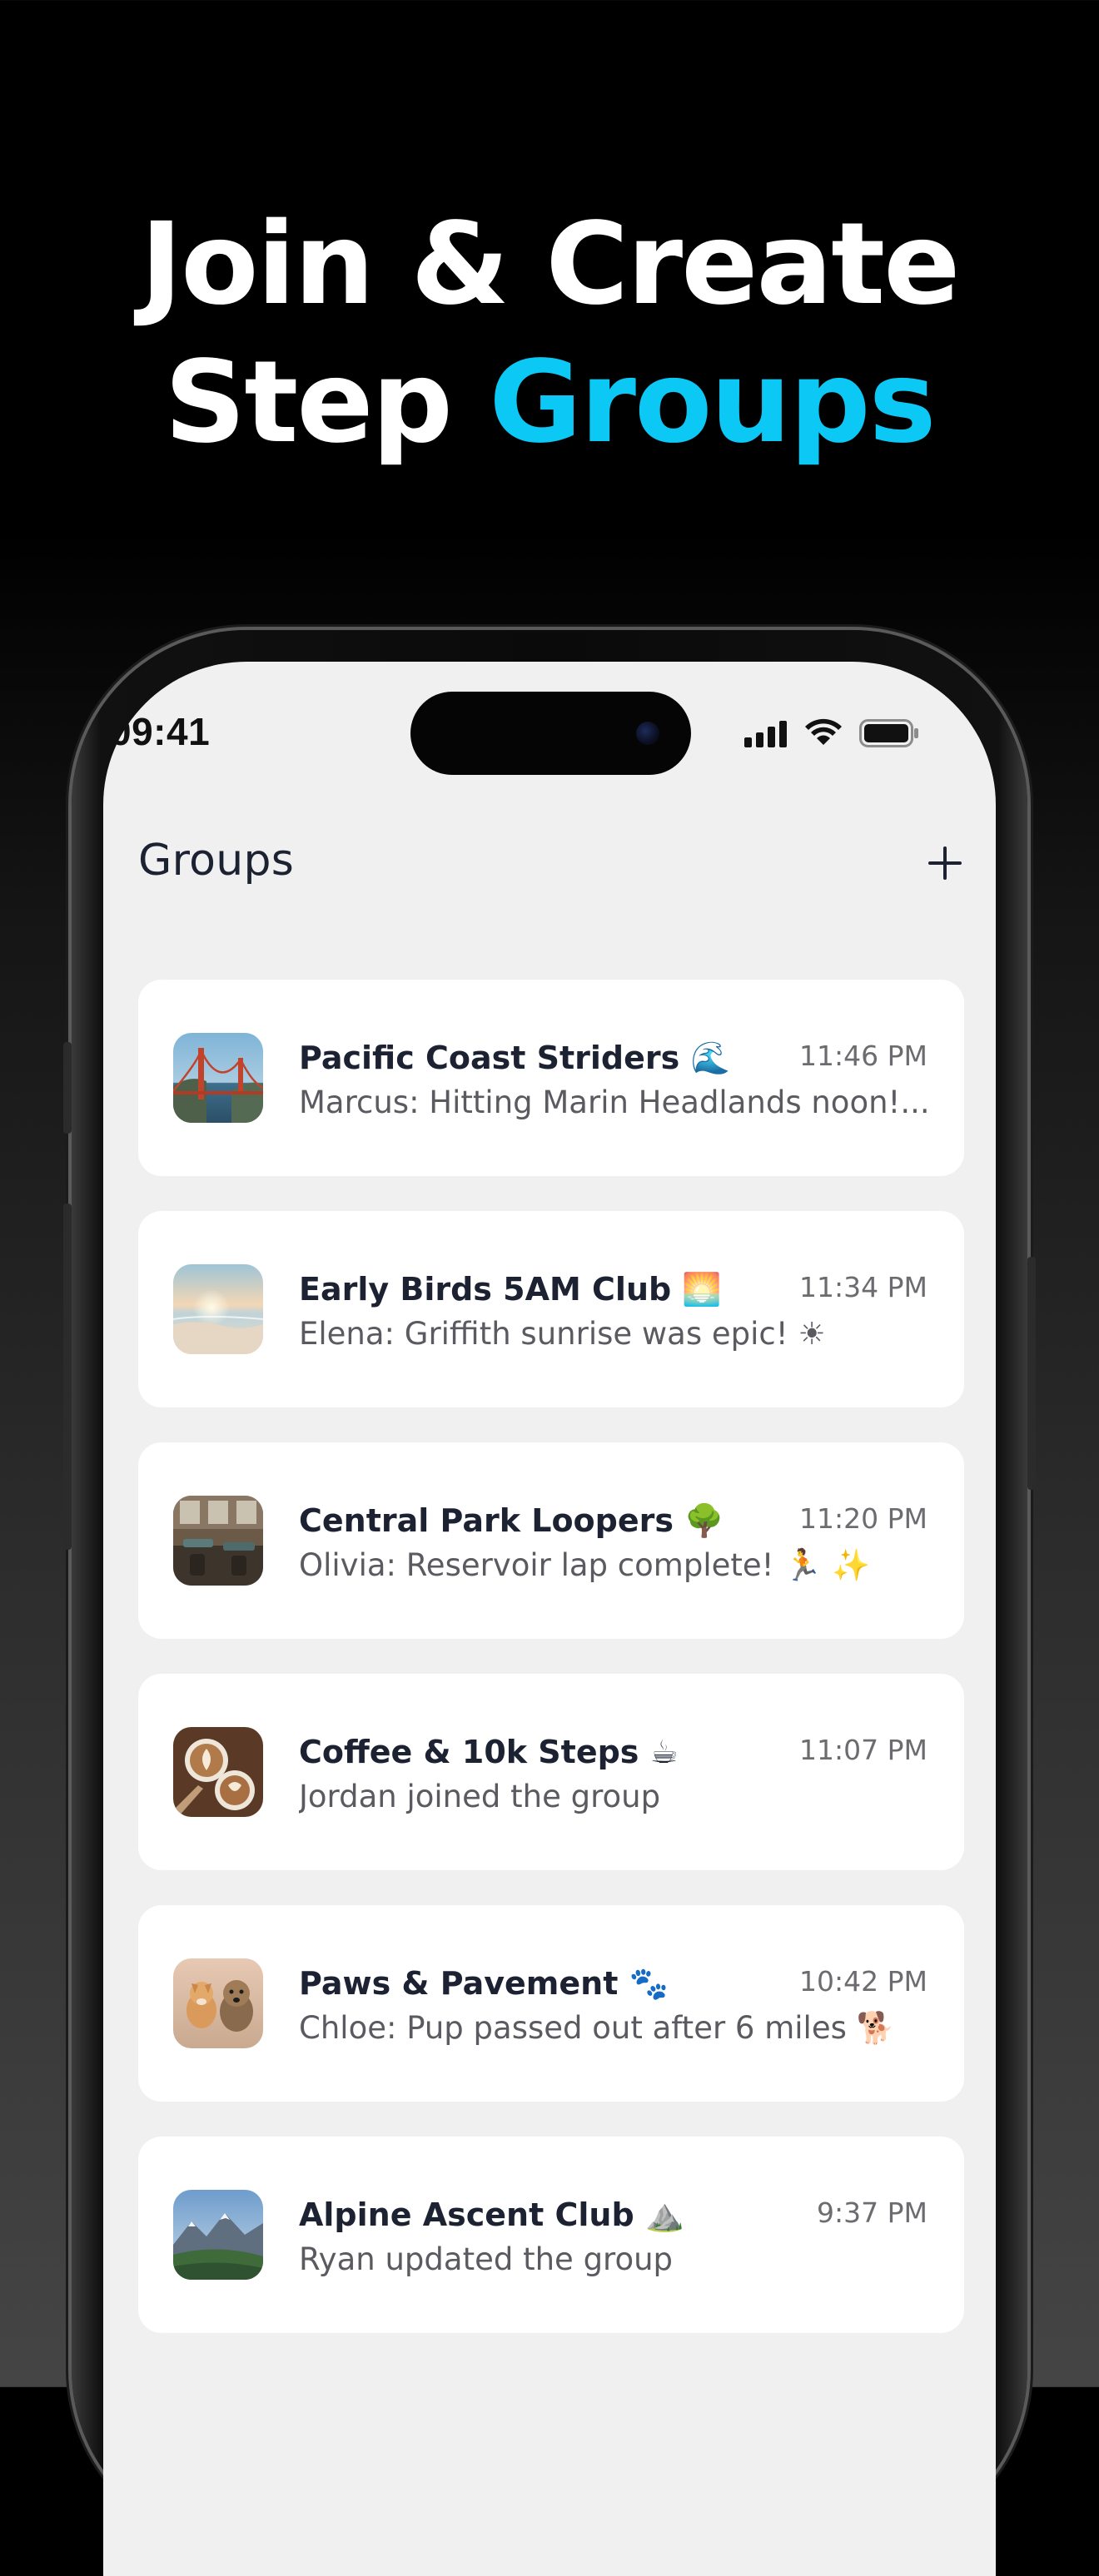 This screenshot has height=2576, width=1099. Describe the element at coordinates (823, 731) in the screenshot. I see `wifi-icon` at that location.